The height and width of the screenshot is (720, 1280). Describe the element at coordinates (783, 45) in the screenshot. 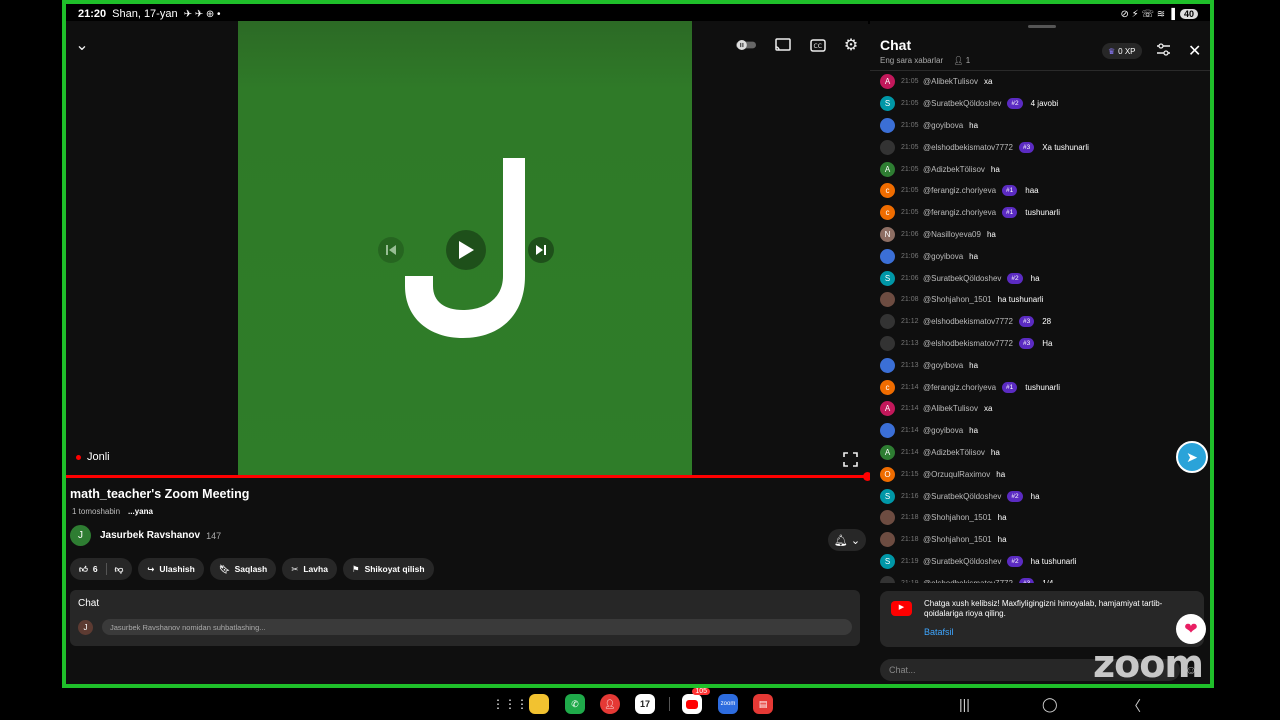

I see `cast-icon` at that location.